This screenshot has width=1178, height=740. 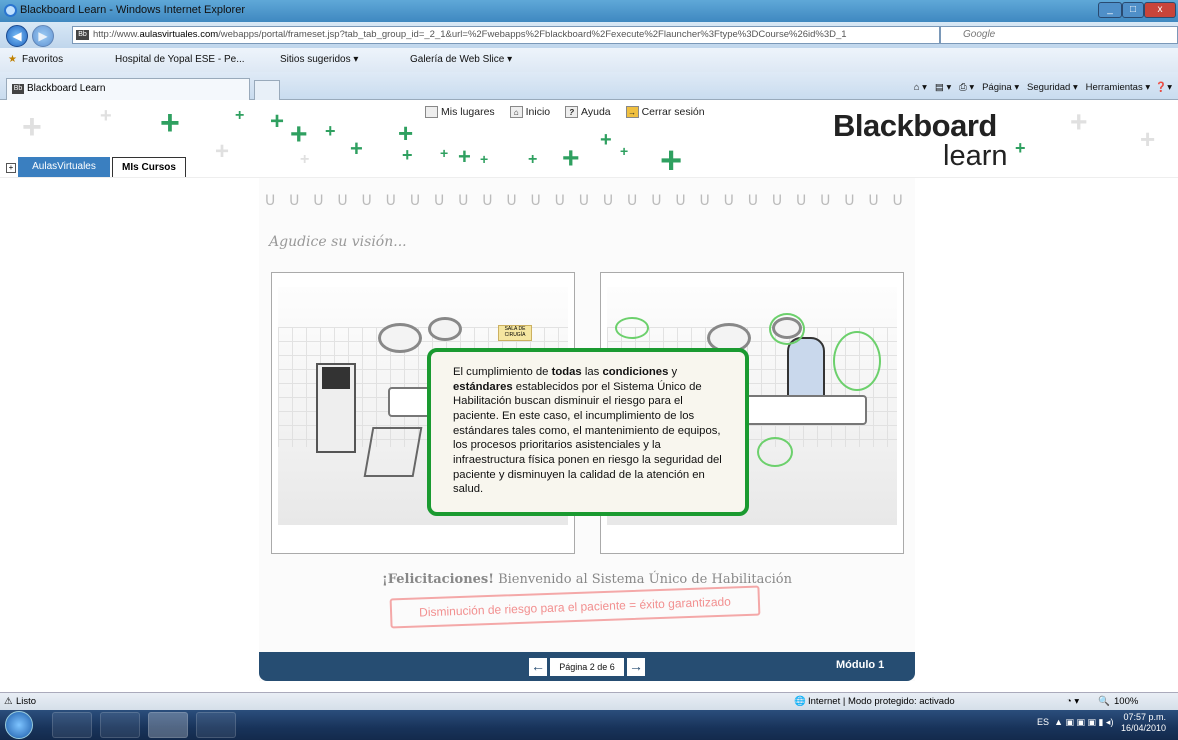 I want to click on ie-icon, so click(x=10, y=10).